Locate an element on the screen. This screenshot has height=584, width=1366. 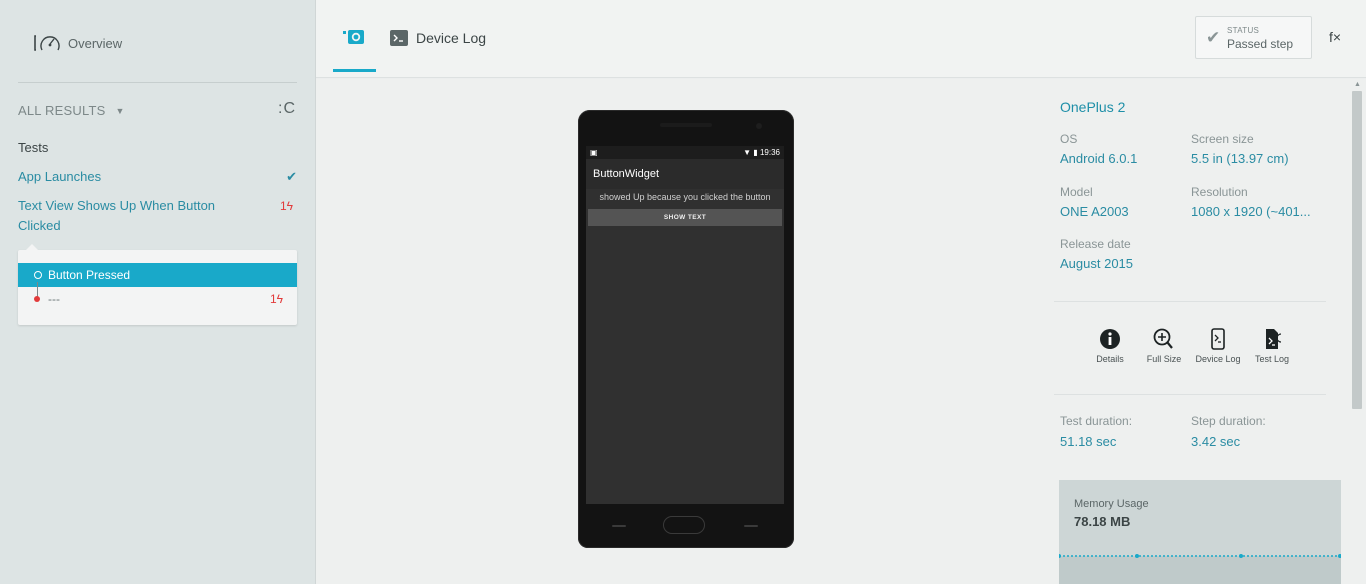
results-filter-label: ALL RESULTS is located at coordinates (62, 110).